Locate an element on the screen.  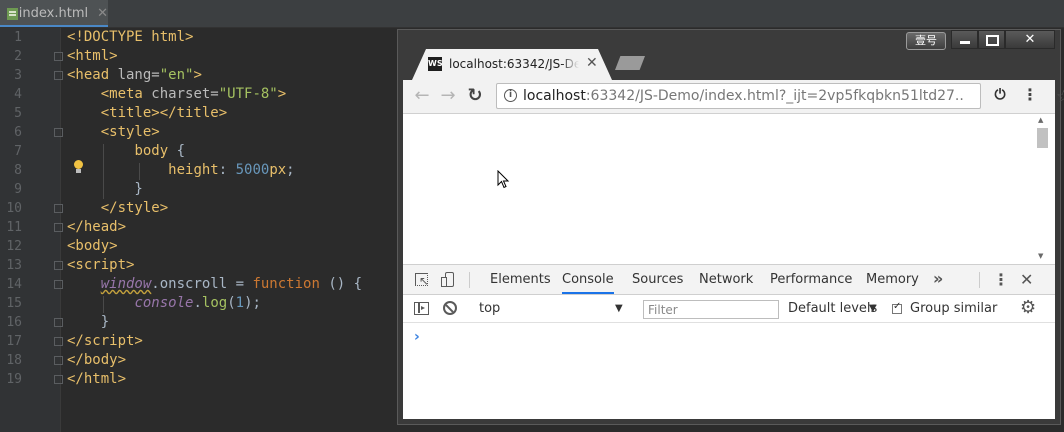
code-text: <body> is located at coordinates (92, 246).